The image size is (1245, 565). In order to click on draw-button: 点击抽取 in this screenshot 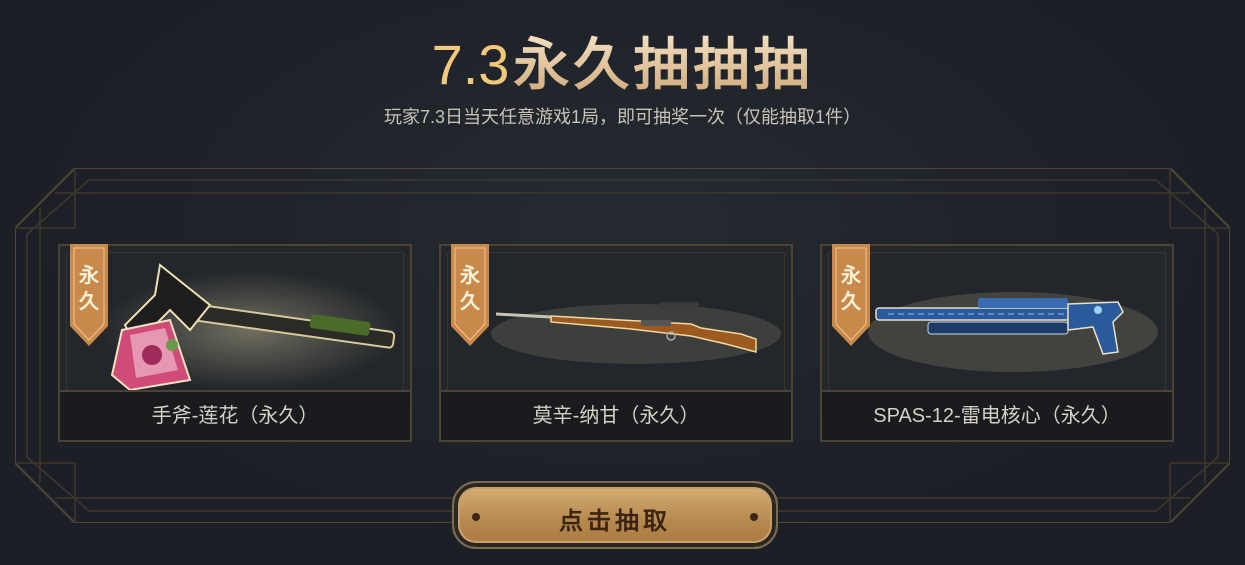, I will do `click(615, 515)`.